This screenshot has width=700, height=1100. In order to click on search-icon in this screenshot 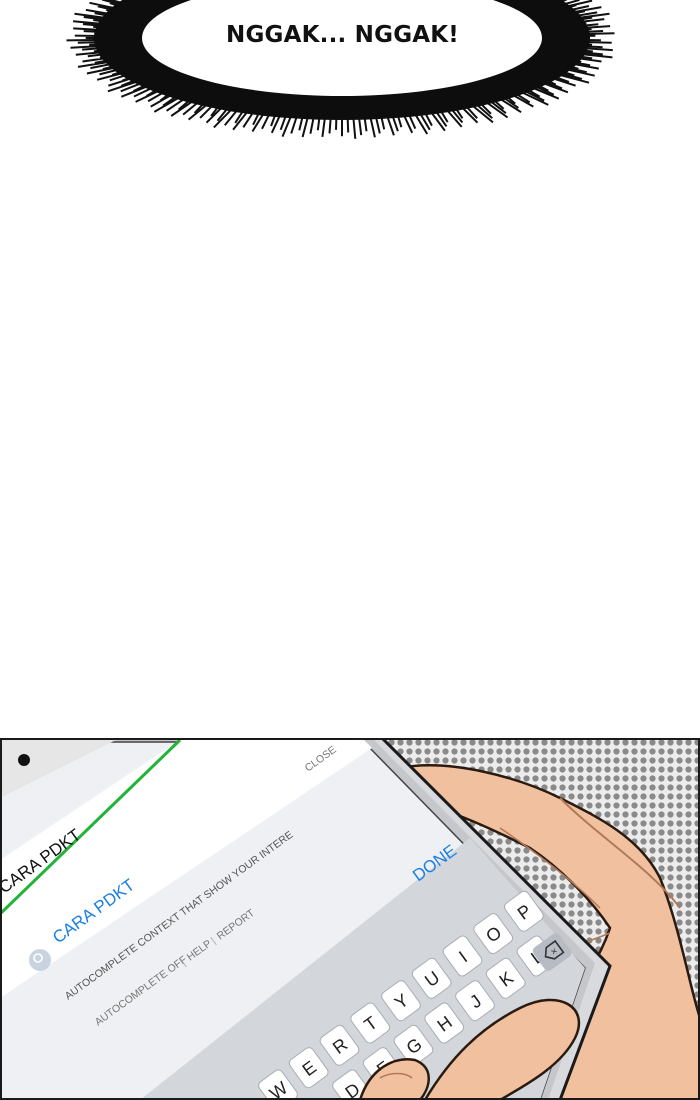, I will do `click(40, 960)`.